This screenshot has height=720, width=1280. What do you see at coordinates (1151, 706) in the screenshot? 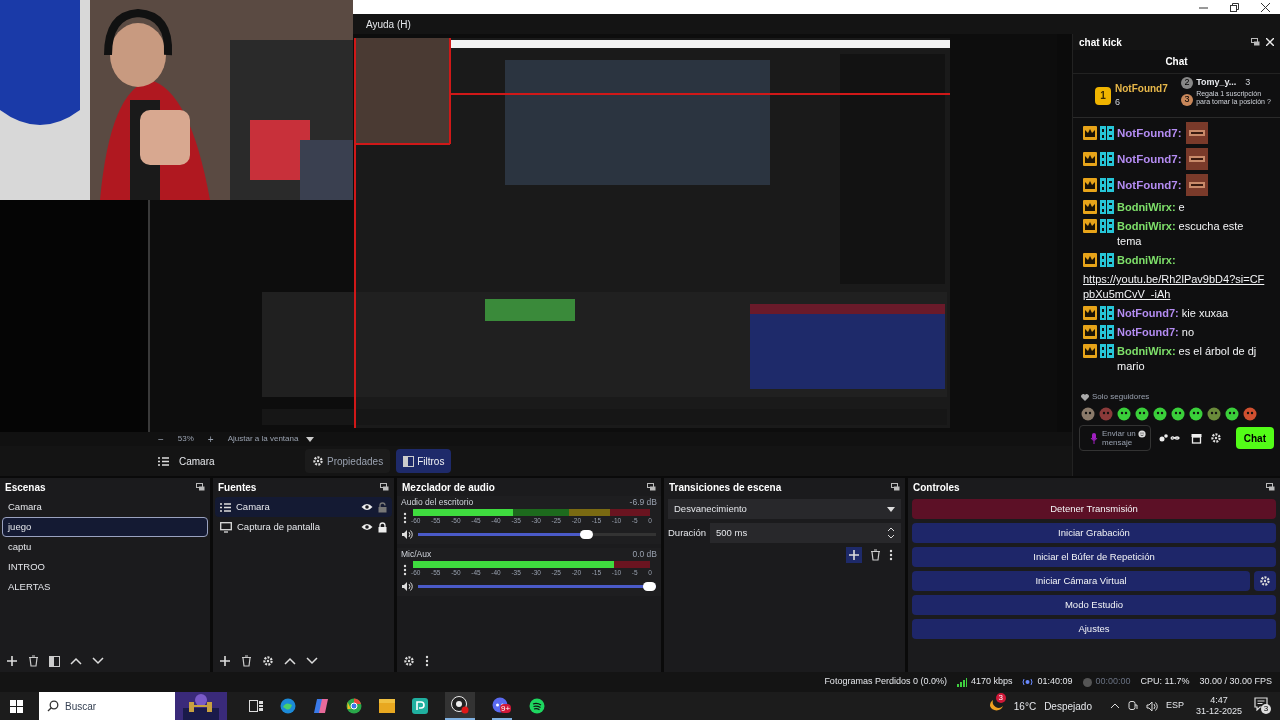
I see `volume-icon` at bounding box center [1151, 706].